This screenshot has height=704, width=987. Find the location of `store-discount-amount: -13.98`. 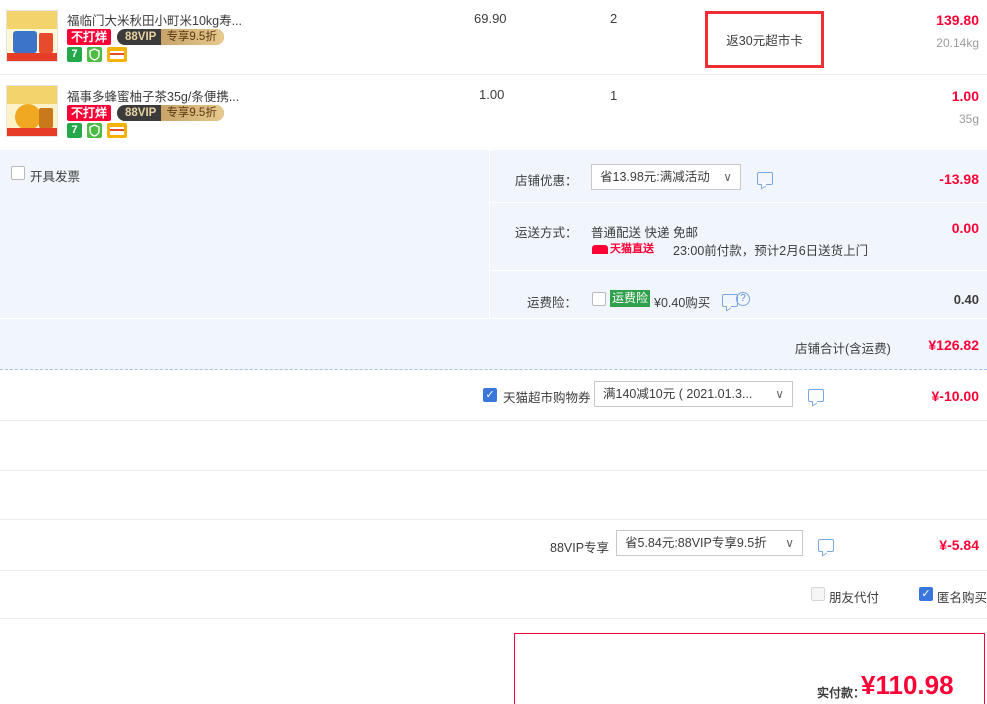

store-discount-amount: -13.98 is located at coordinates (959, 179).